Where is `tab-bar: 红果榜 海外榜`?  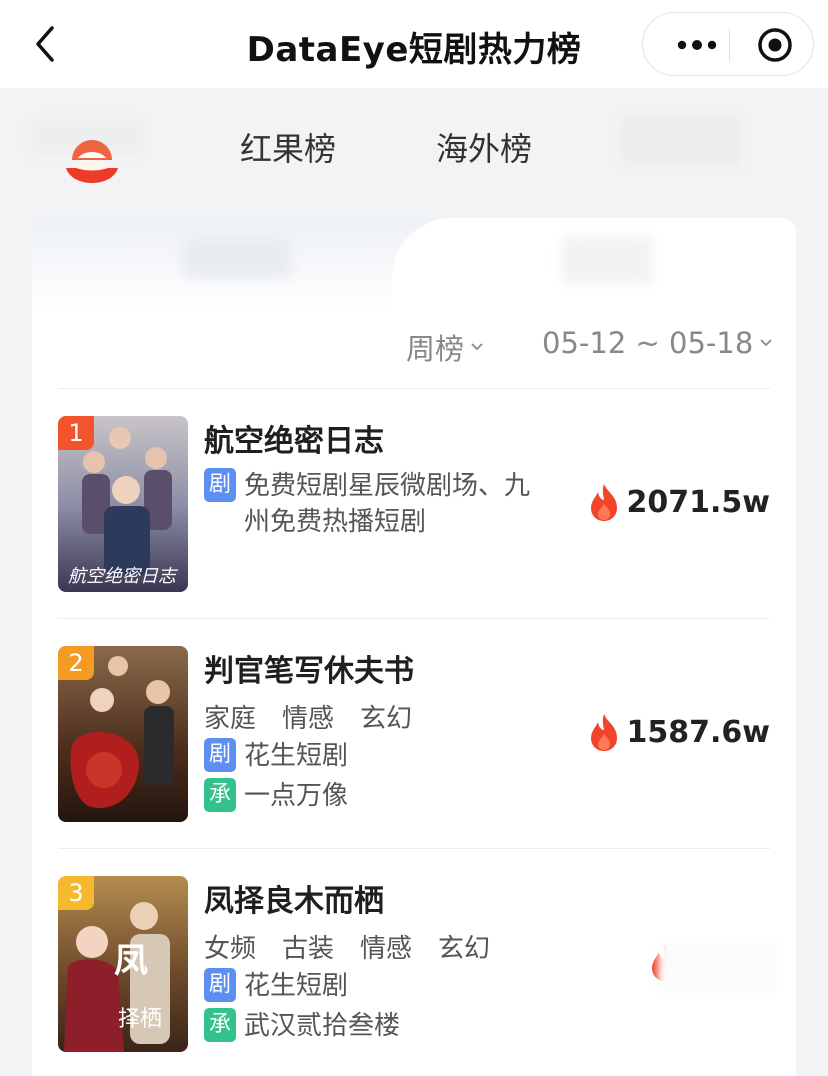 tab-bar: 红果榜 海外榜 is located at coordinates (414, 153).